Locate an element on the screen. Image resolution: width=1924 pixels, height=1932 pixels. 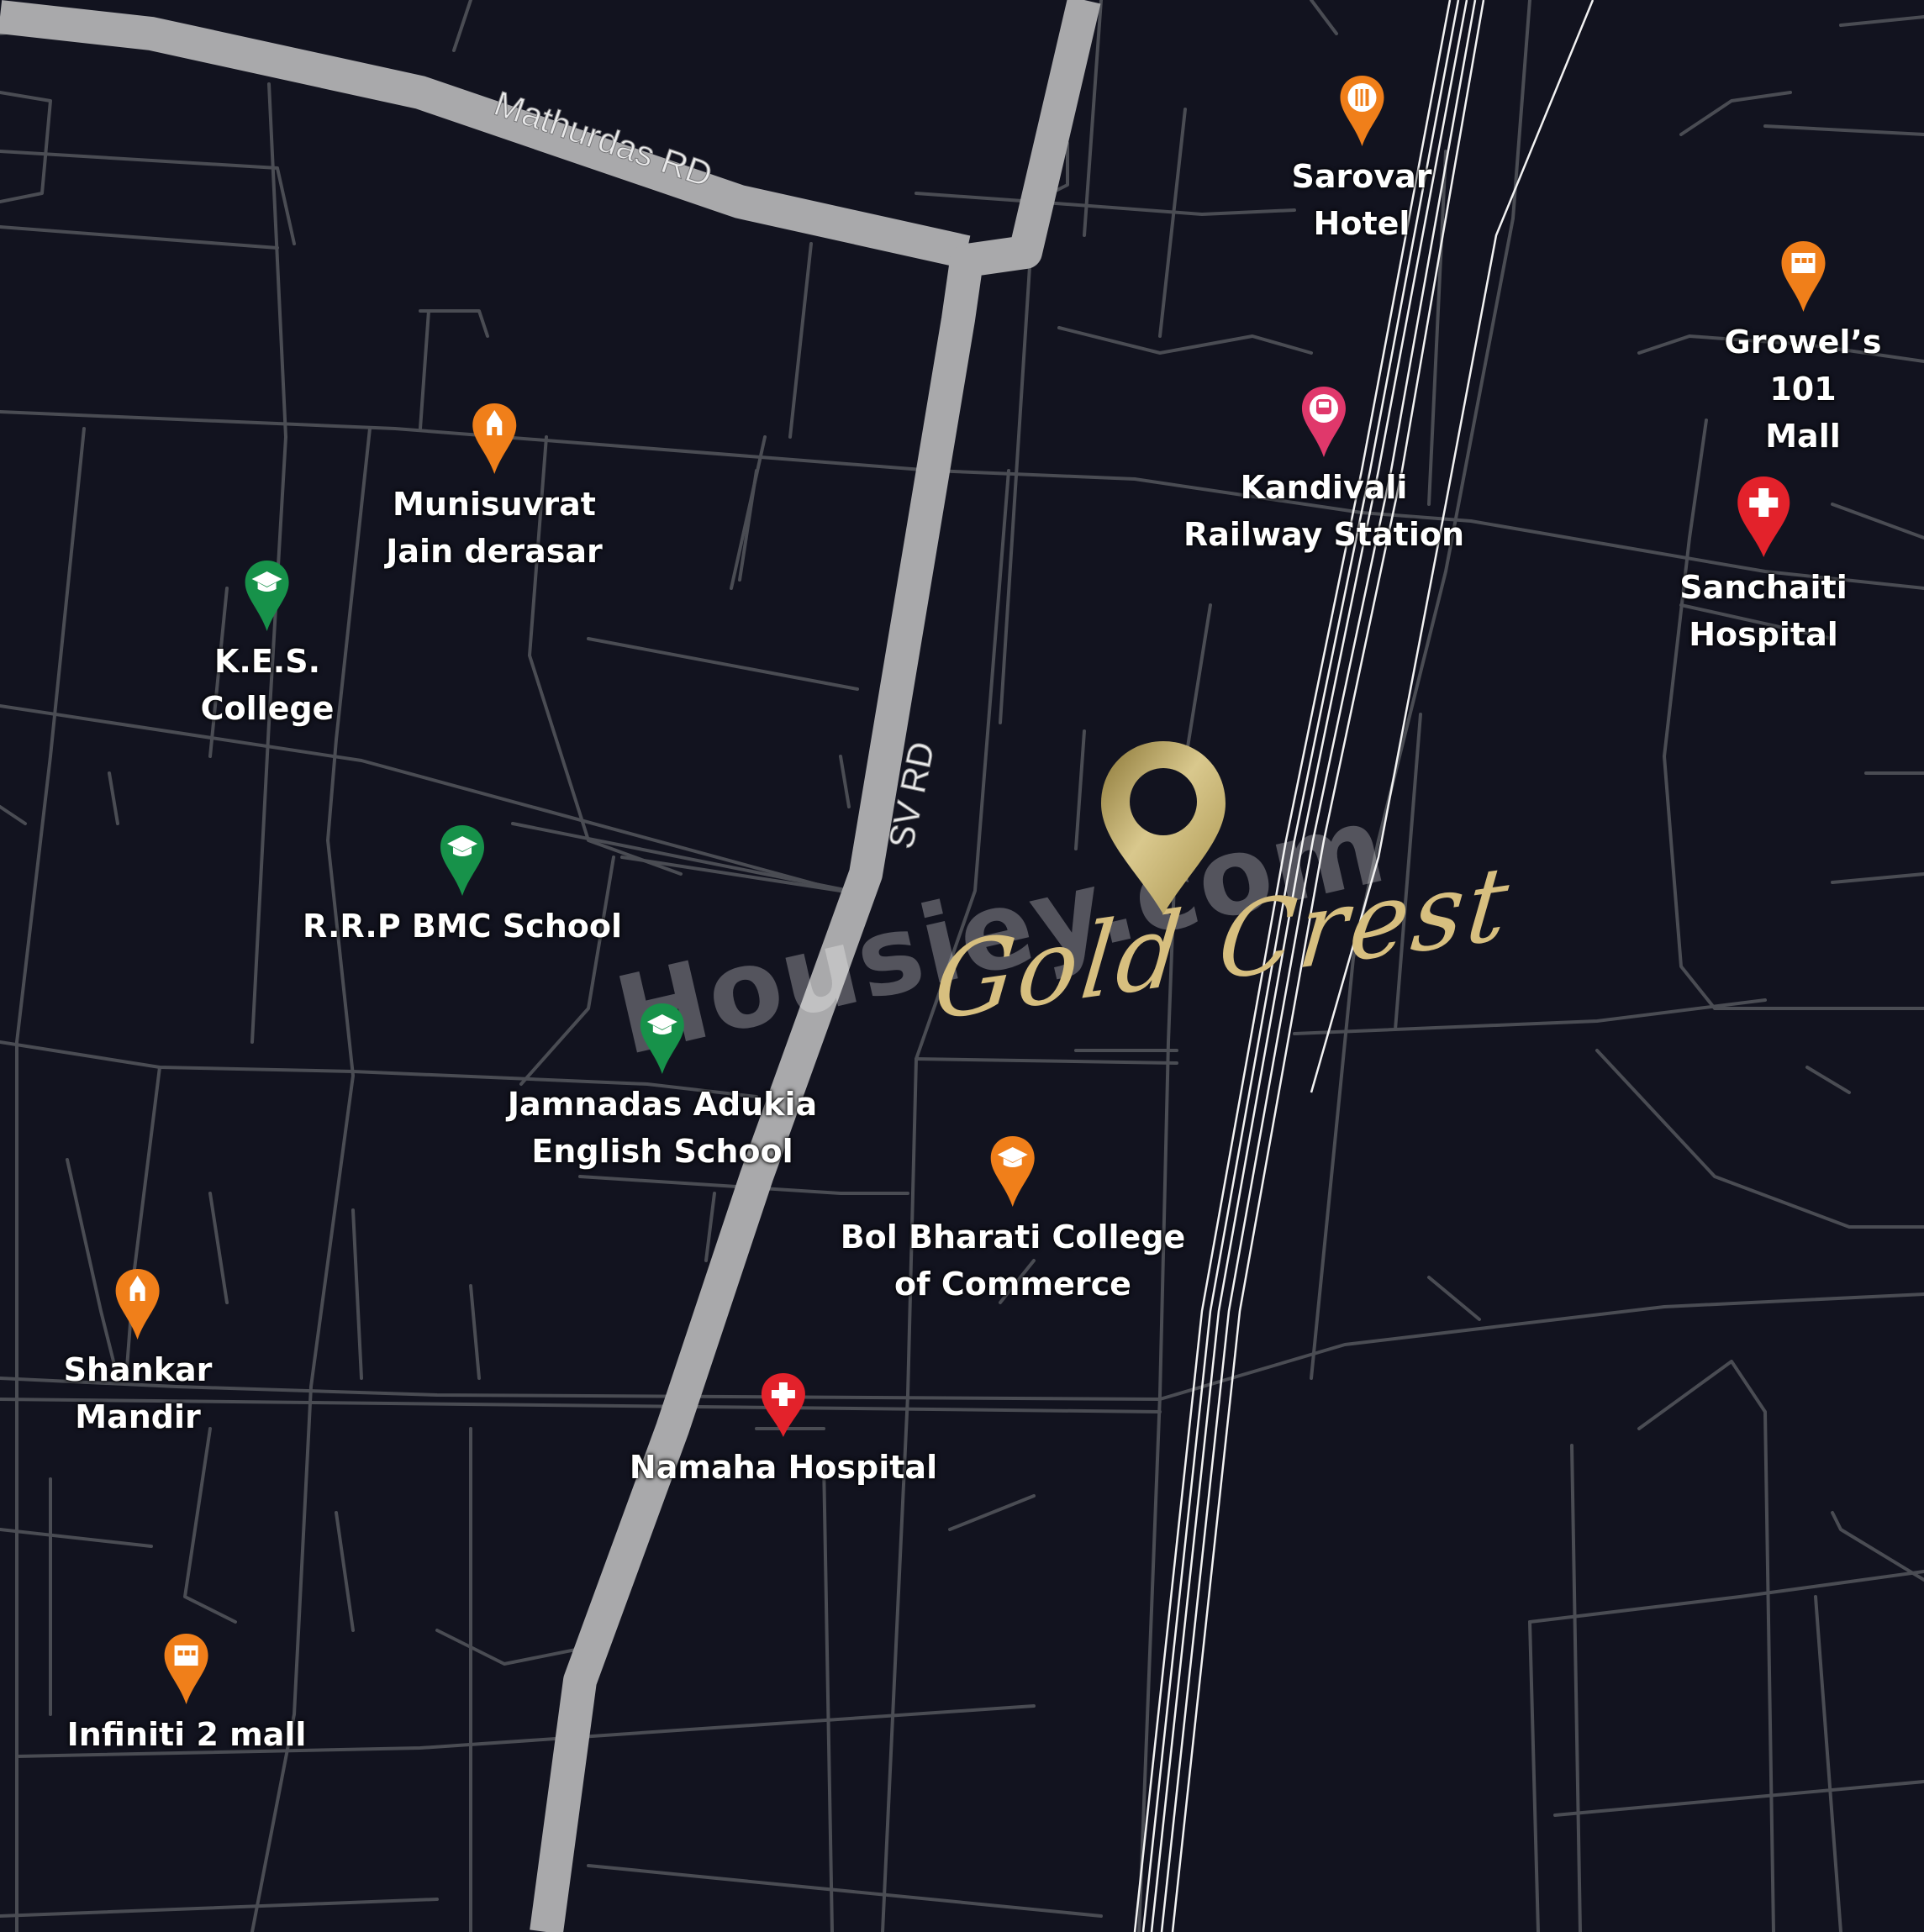
poi-sarovar-hotel: Sarovar Hotel is located at coordinates (1361, 160).